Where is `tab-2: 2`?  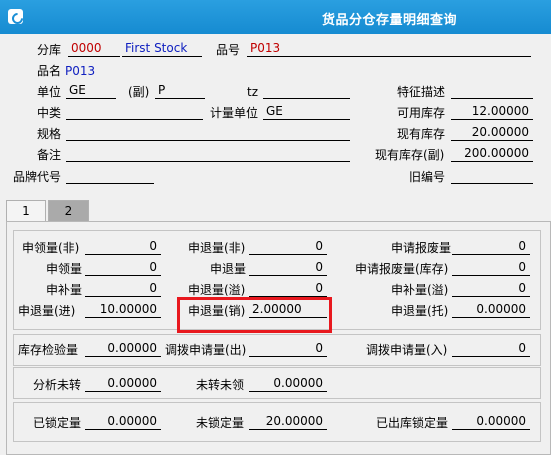
tab-2: 2 is located at coordinates (68, 211).